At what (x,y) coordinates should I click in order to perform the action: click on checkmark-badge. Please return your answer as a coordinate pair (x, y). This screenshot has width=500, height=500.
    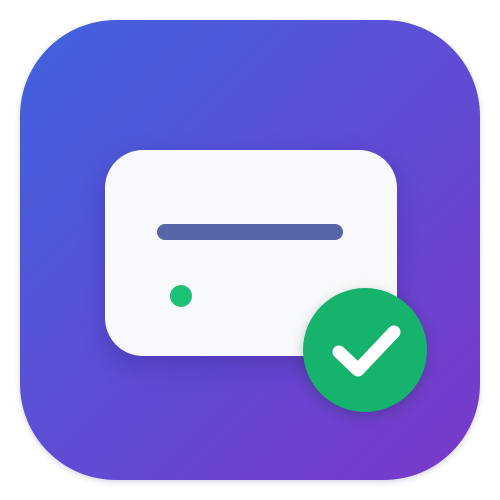
    Looking at the image, I should click on (365, 350).